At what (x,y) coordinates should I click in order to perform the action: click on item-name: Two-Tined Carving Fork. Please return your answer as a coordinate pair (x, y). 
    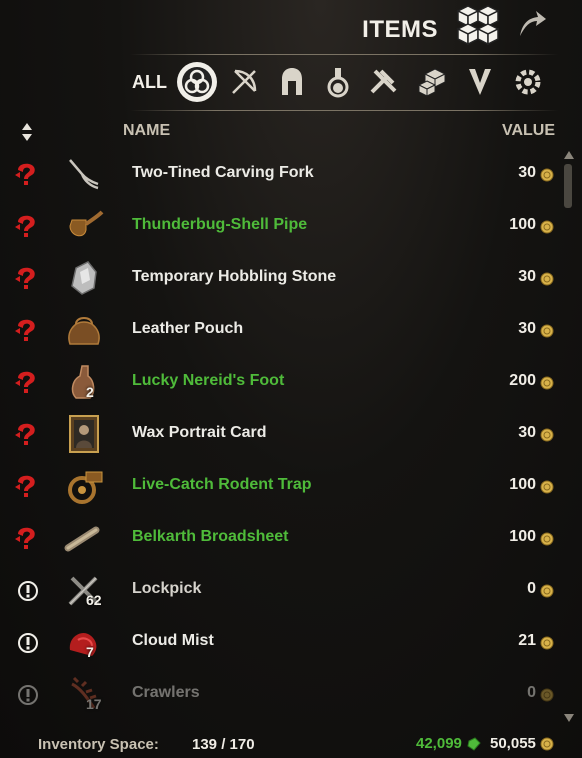
    Looking at the image, I should click on (223, 172).